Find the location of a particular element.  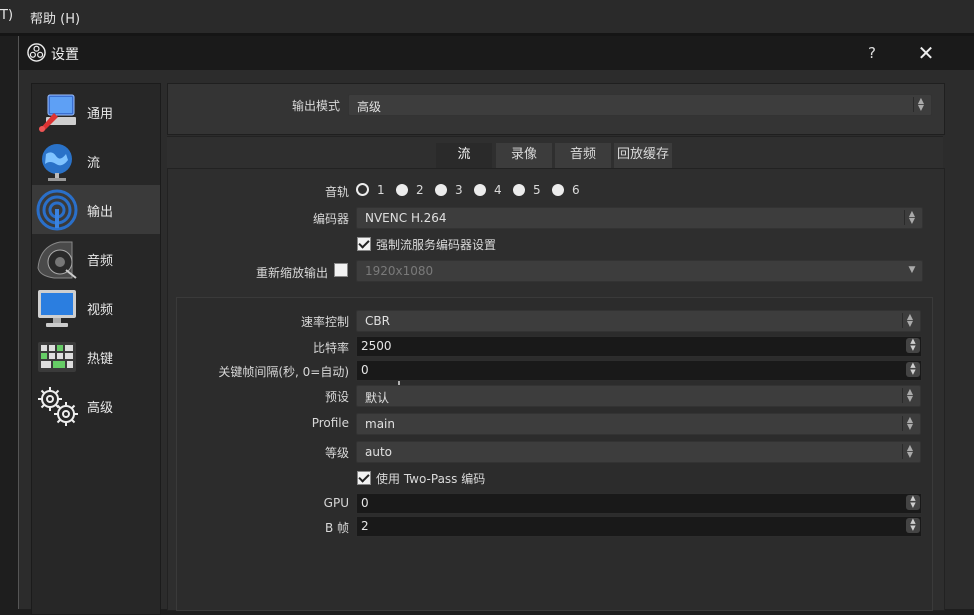

level-select: auto ▲ ▼ is located at coordinates (638, 452).